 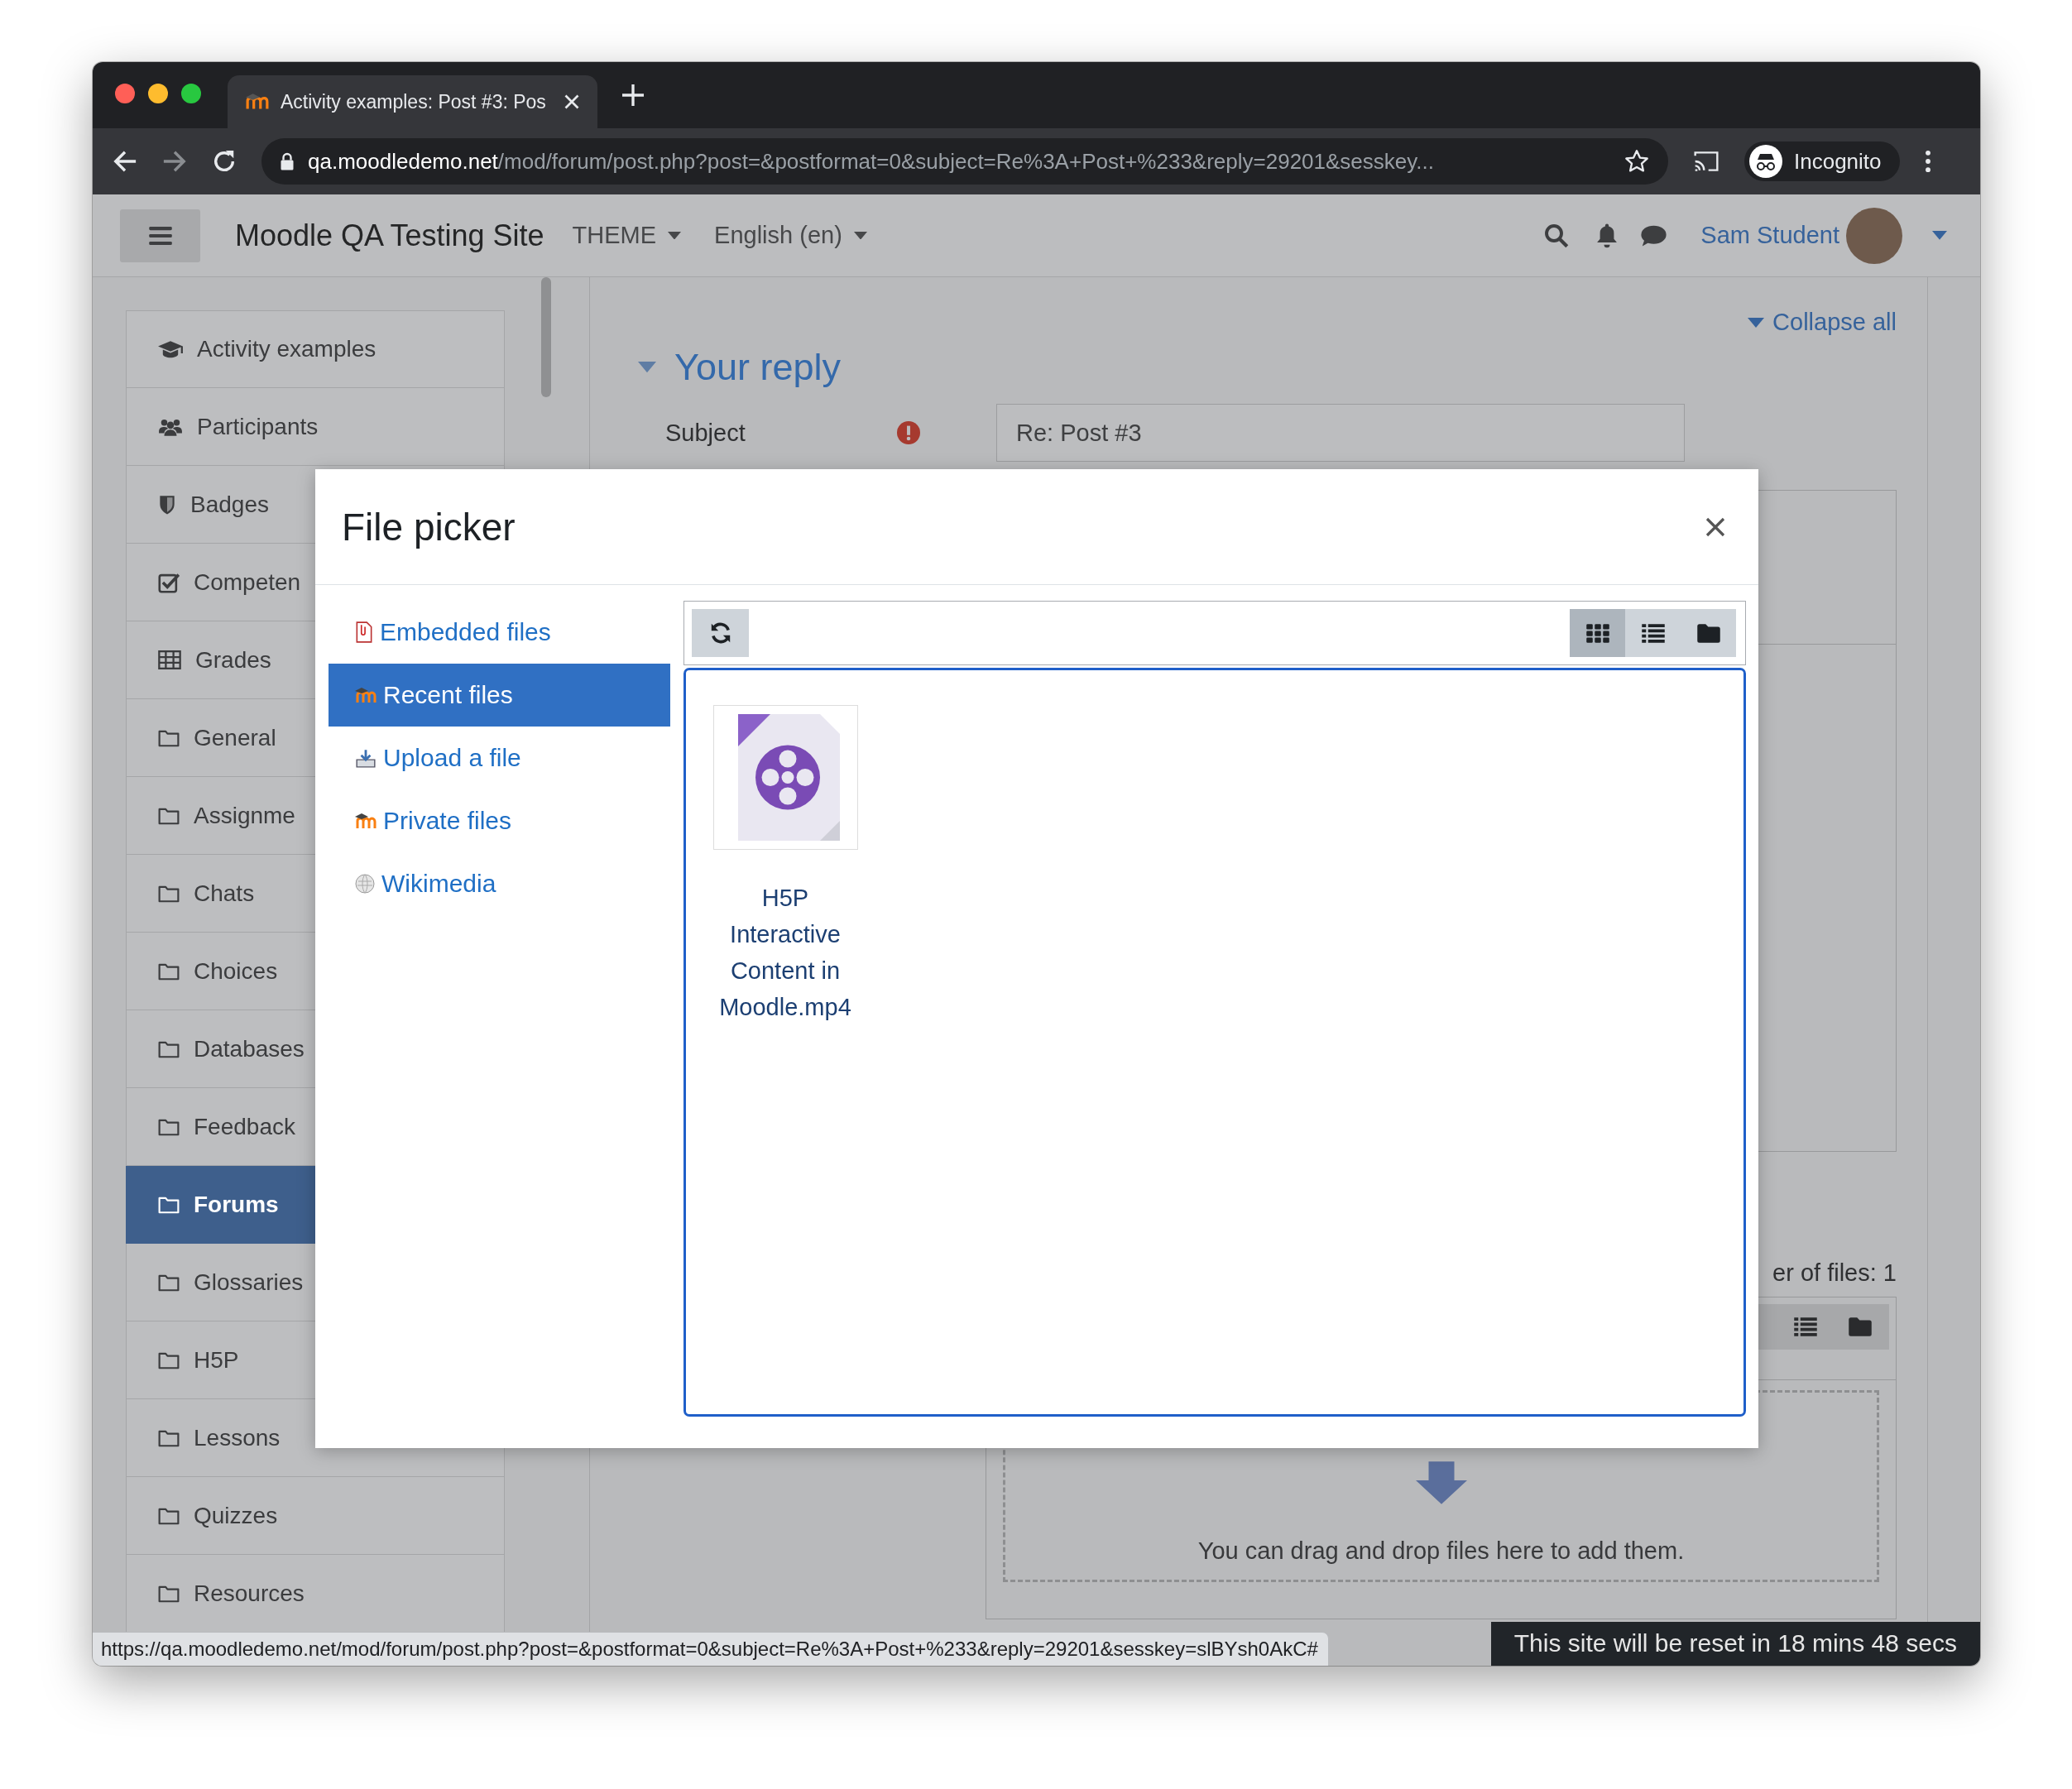 I want to click on dialog-title: File picker, so click(x=429, y=526).